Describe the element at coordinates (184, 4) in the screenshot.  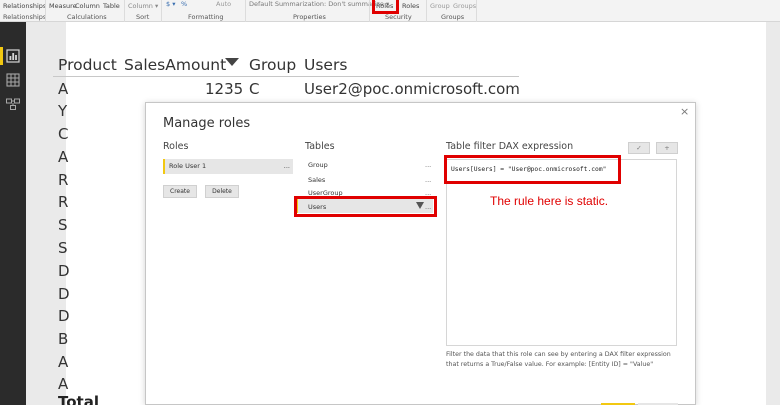
I see `percent-format-button: %` at that location.